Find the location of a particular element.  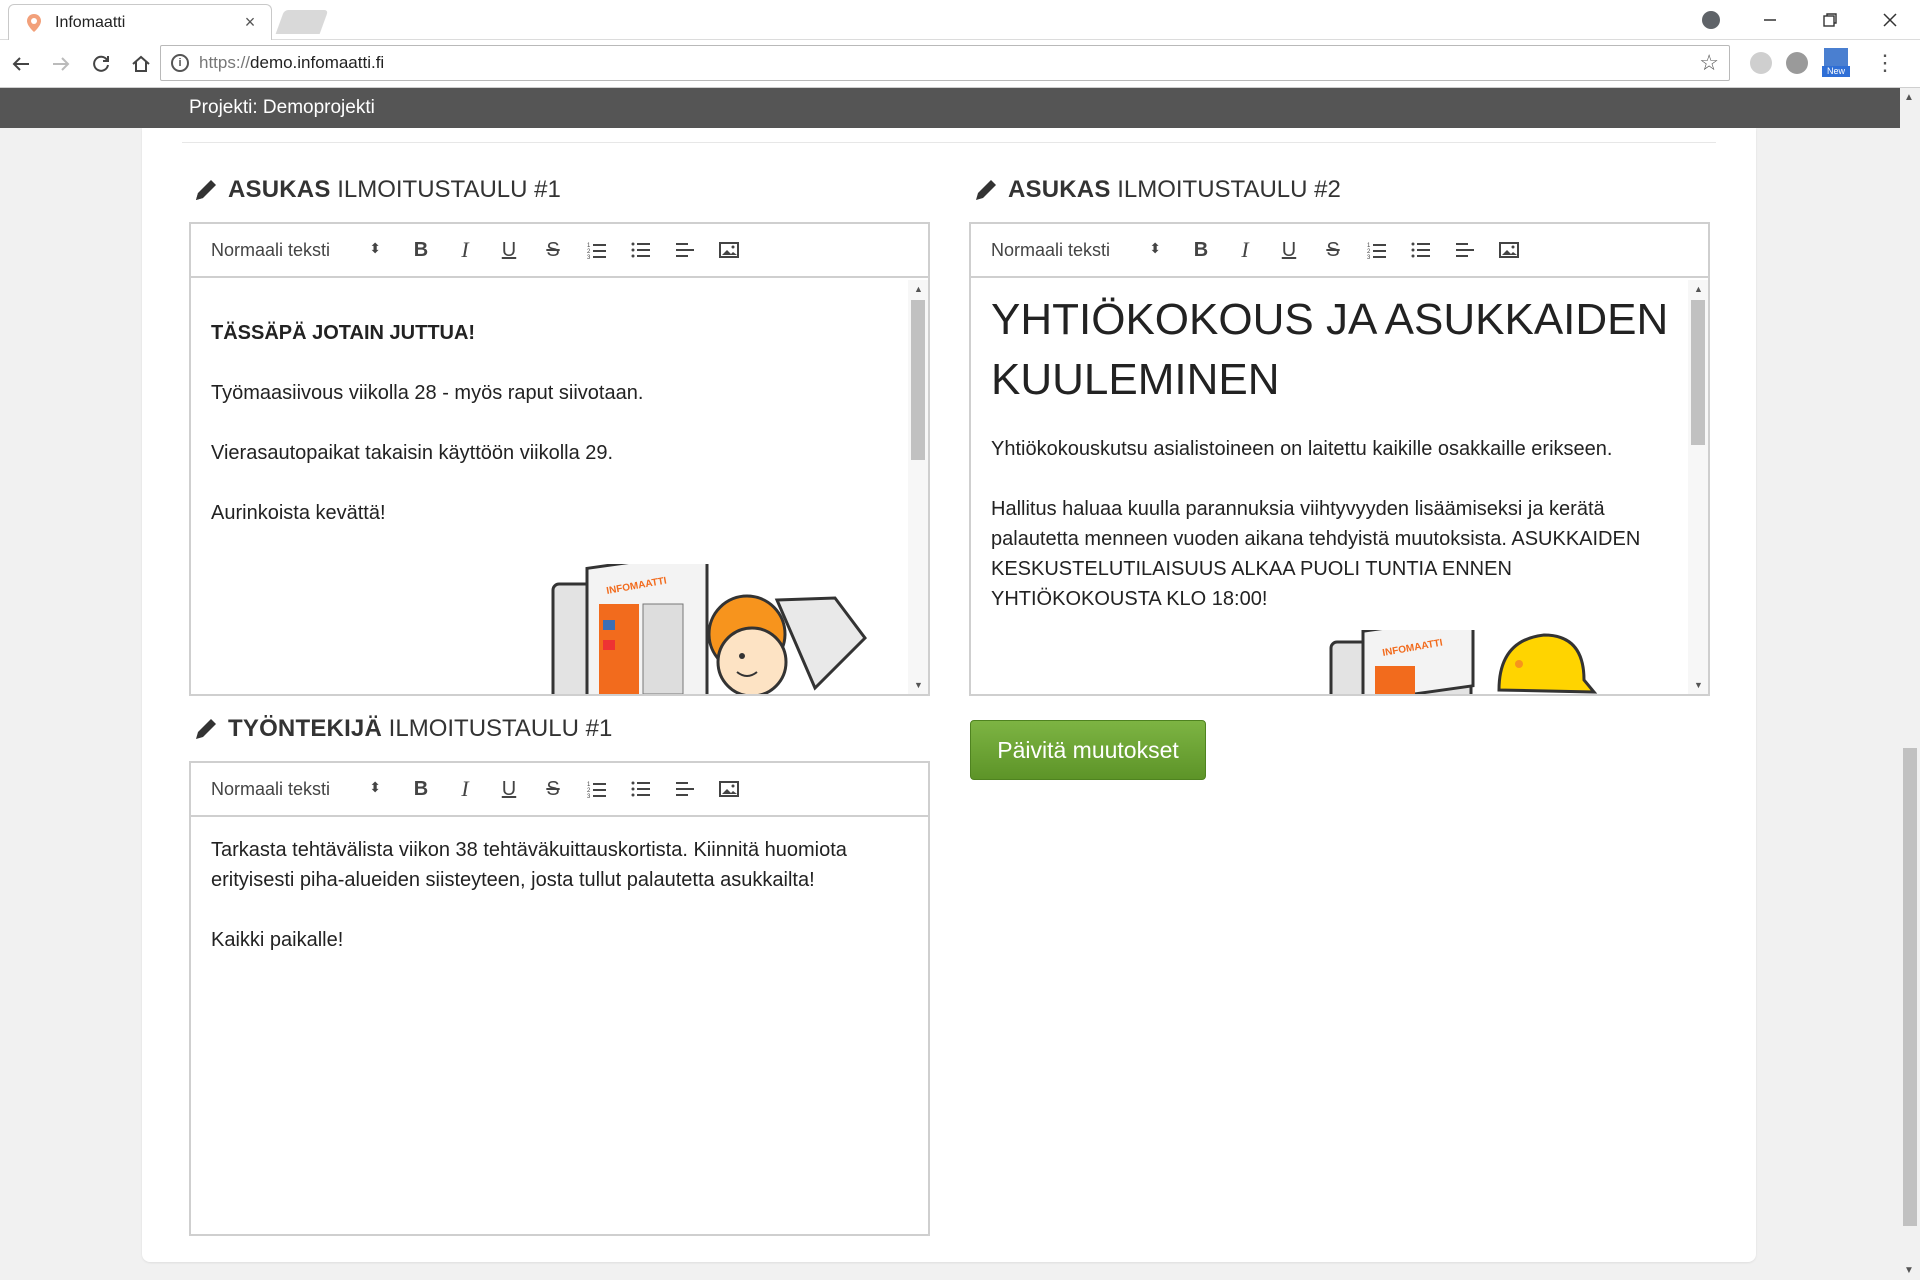

browser-toolbar: i https://demo.infomaatti.fi ☆ New ⋮ is located at coordinates (960, 64).